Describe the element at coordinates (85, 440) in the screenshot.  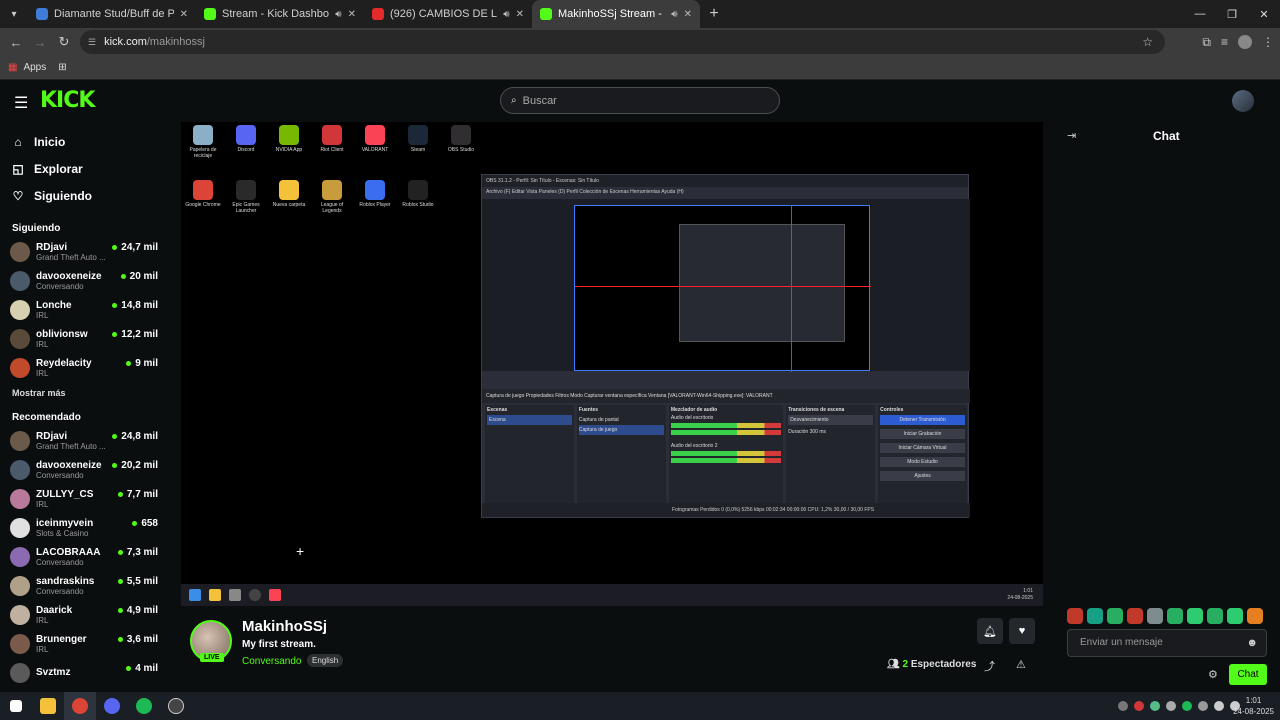
I see `channel-item: RDjavi Grand Theft Auto ... 24,8 mil` at that location.